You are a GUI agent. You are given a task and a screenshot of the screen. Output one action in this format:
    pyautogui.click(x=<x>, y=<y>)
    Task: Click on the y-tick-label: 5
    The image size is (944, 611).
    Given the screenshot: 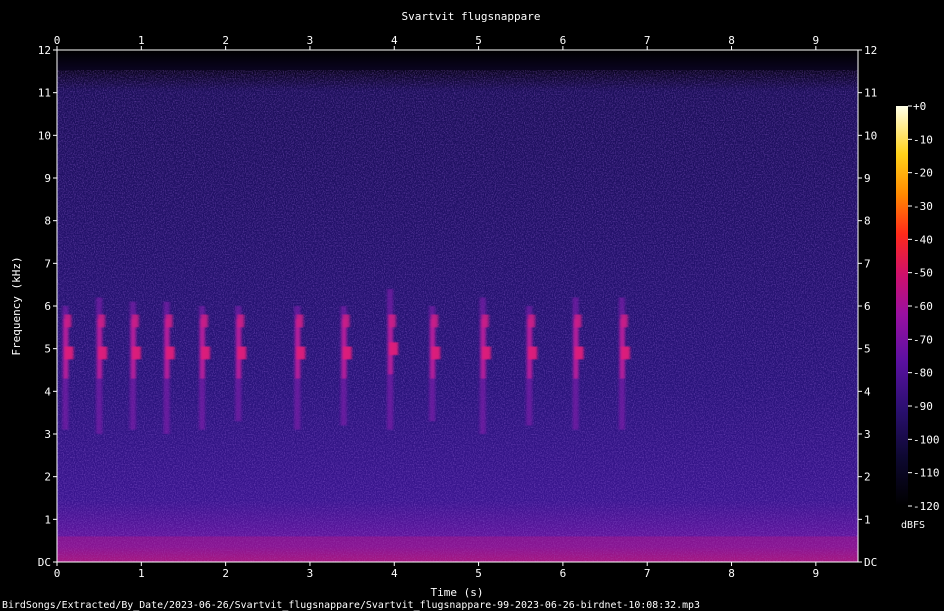 What is the action you would take?
    pyautogui.click(x=47, y=349)
    